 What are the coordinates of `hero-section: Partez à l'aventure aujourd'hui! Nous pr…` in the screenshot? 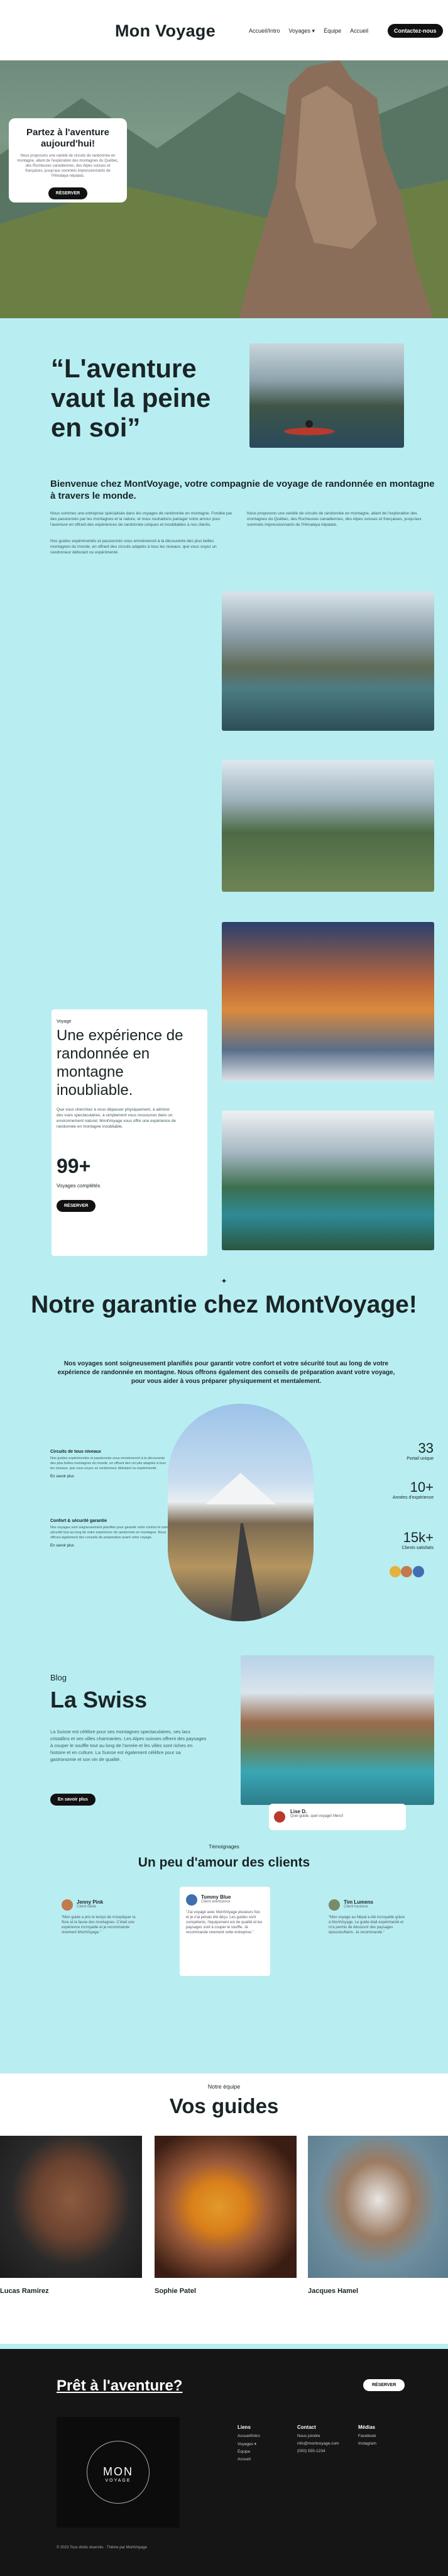 It's located at (224, 189).